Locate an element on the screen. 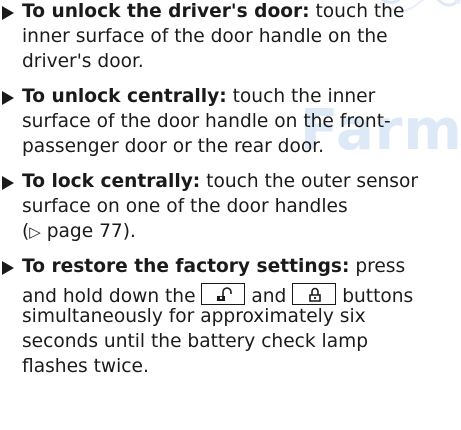  unlock-button-symbol is located at coordinates (223, 294).